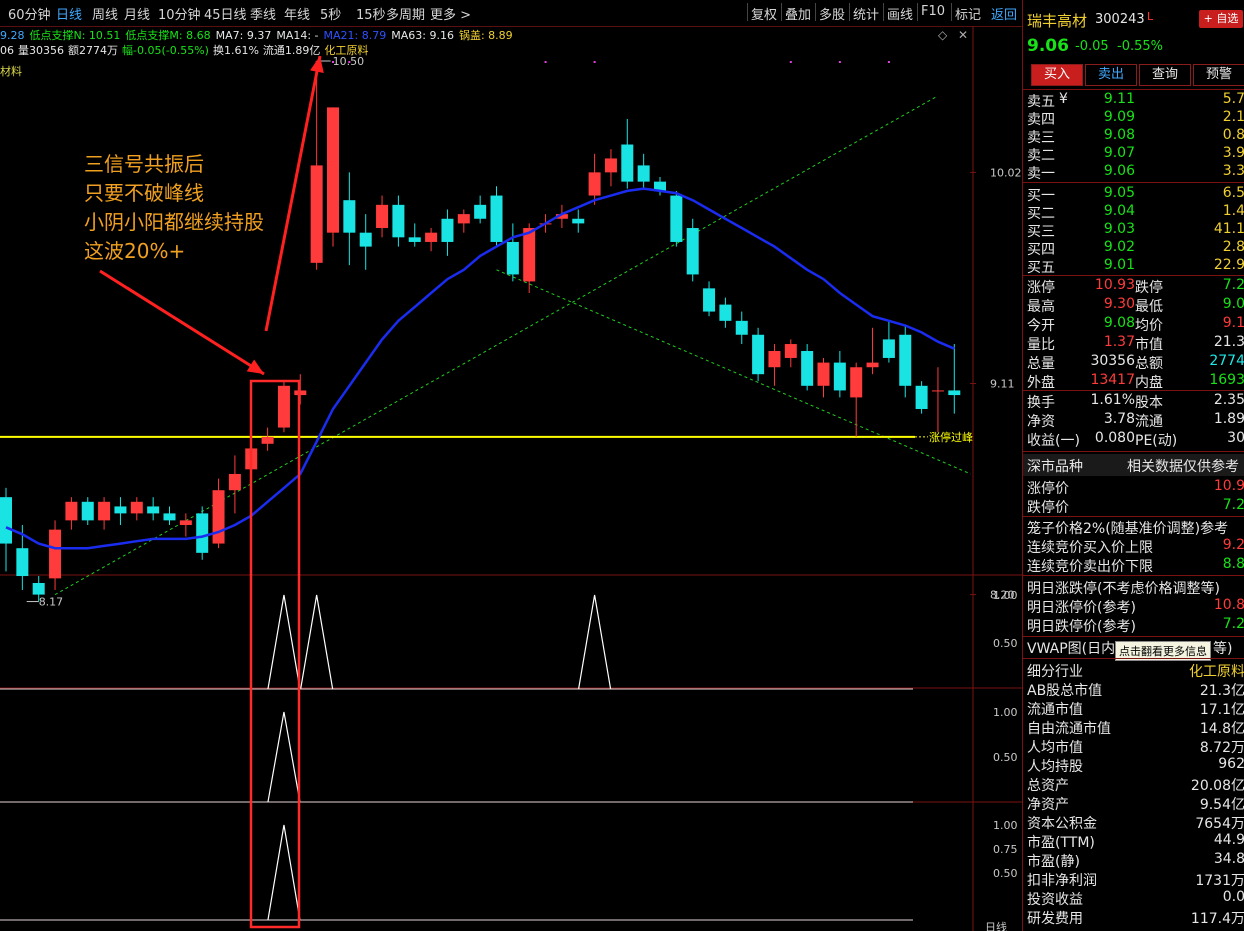 This screenshot has height=931, width=1244. What do you see at coordinates (1057, 75) in the screenshot?
I see `buy-button: 买入` at bounding box center [1057, 75].